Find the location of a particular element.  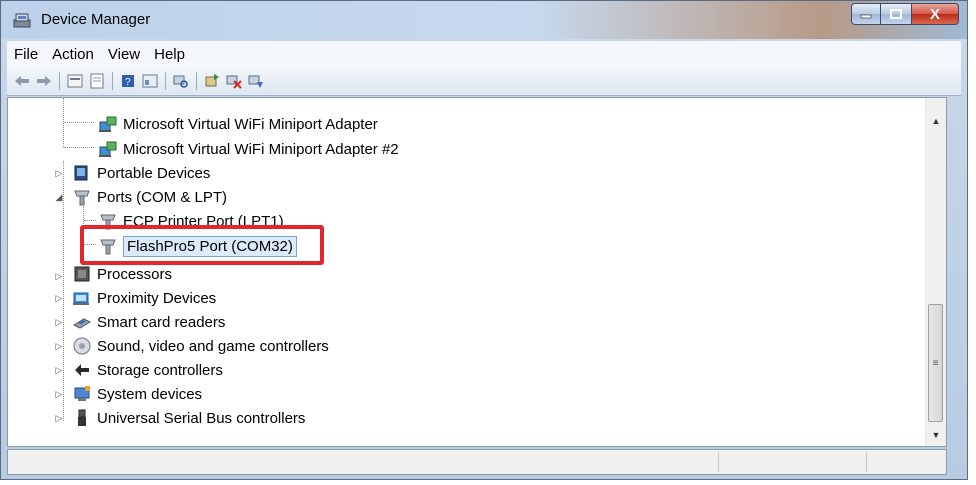

help-icon: ? is located at coordinates (128, 81).